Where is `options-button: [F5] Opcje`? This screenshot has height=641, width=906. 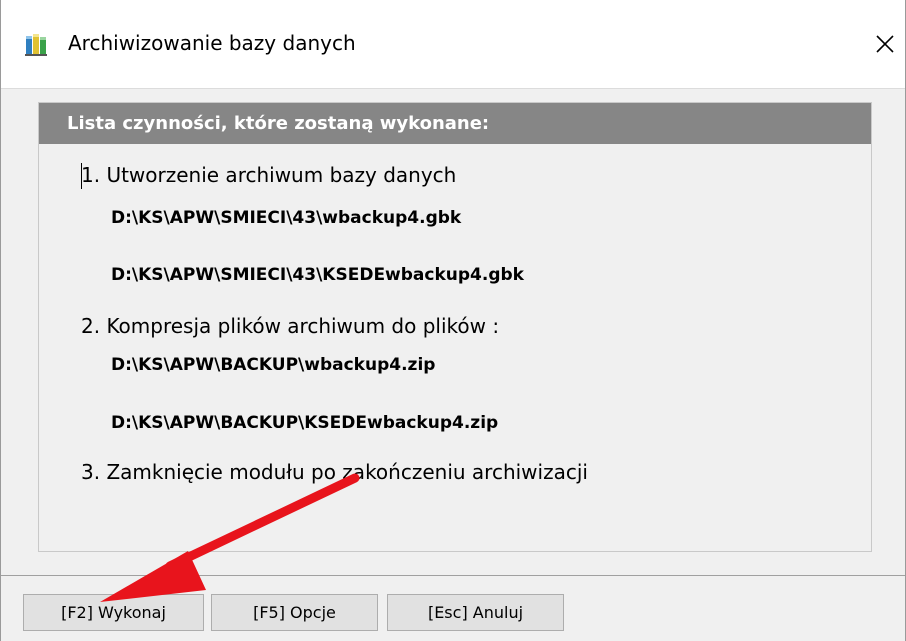
options-button: [F5] Opcje is located at coordinates (294, 612).